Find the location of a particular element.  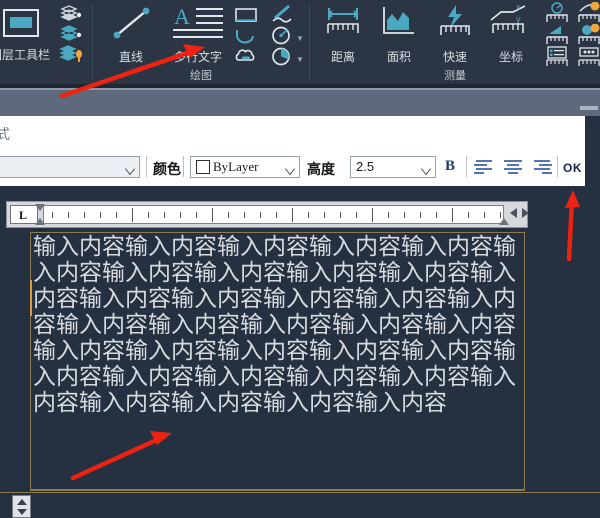

panel-title-measure: 测量 is located at coordinates (455, 76).